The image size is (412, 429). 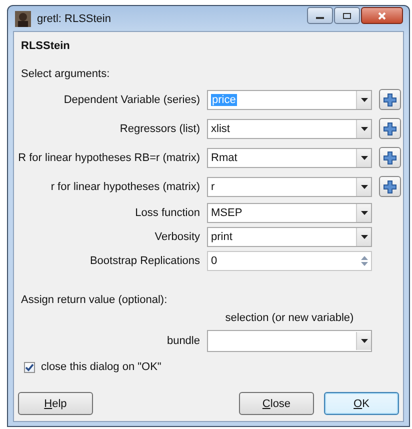 I want to click on argument-label: Verbosity, so click(x=177, y=237).